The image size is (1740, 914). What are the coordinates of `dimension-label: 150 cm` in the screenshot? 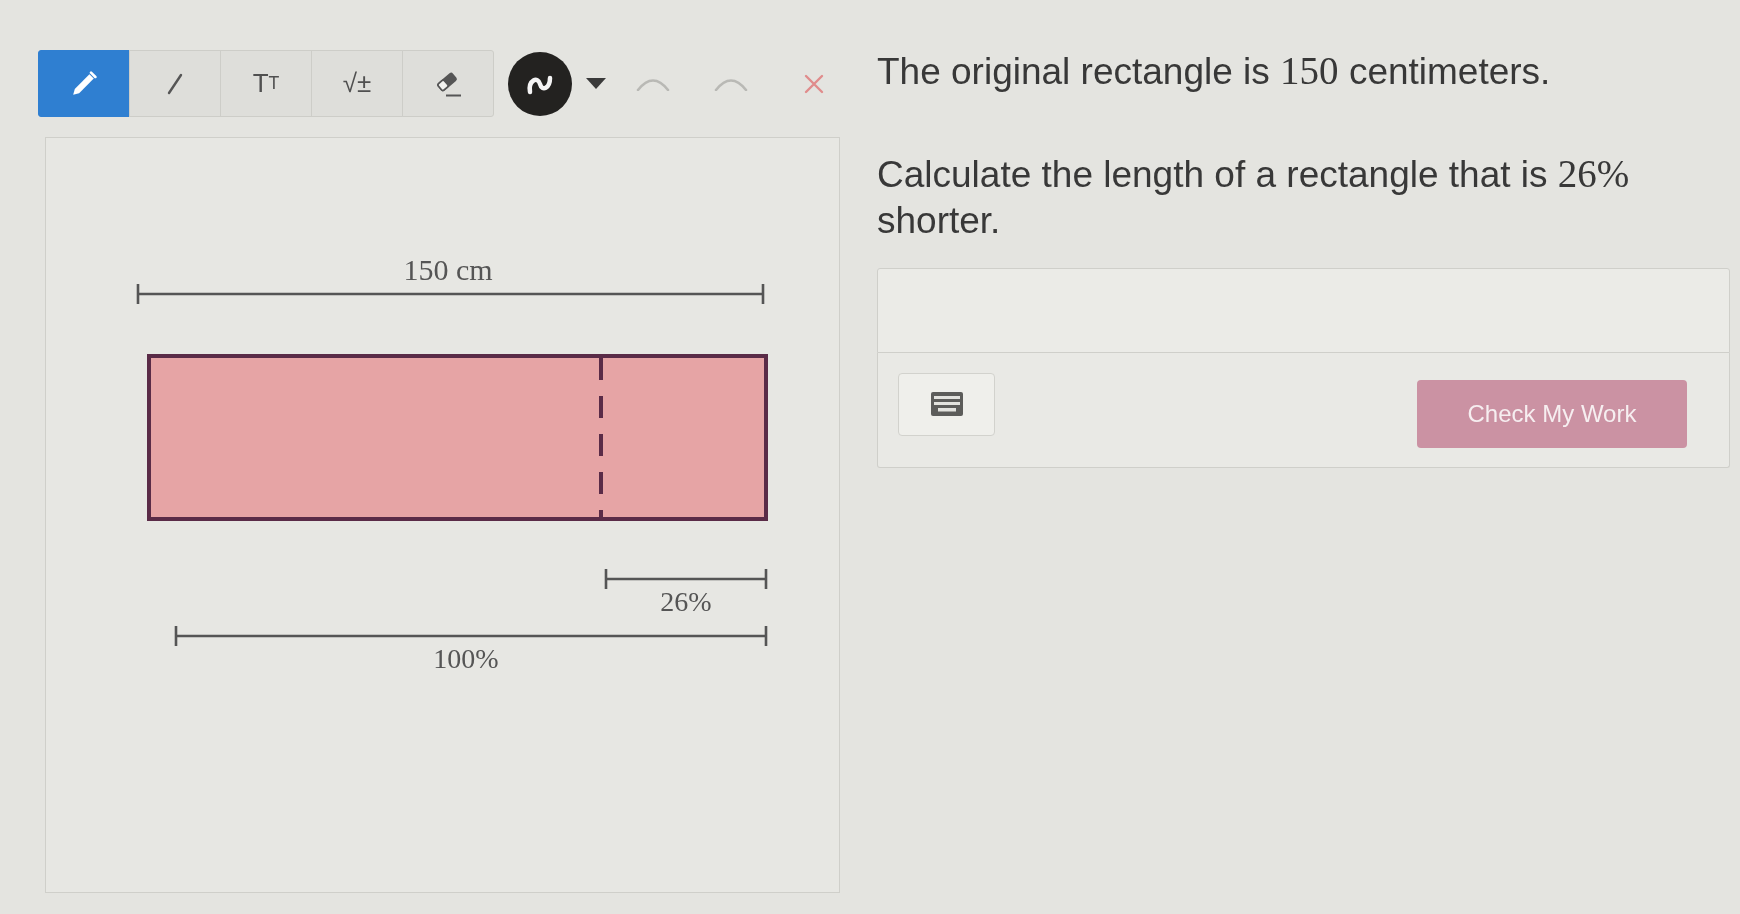 It's located at (448, 269).